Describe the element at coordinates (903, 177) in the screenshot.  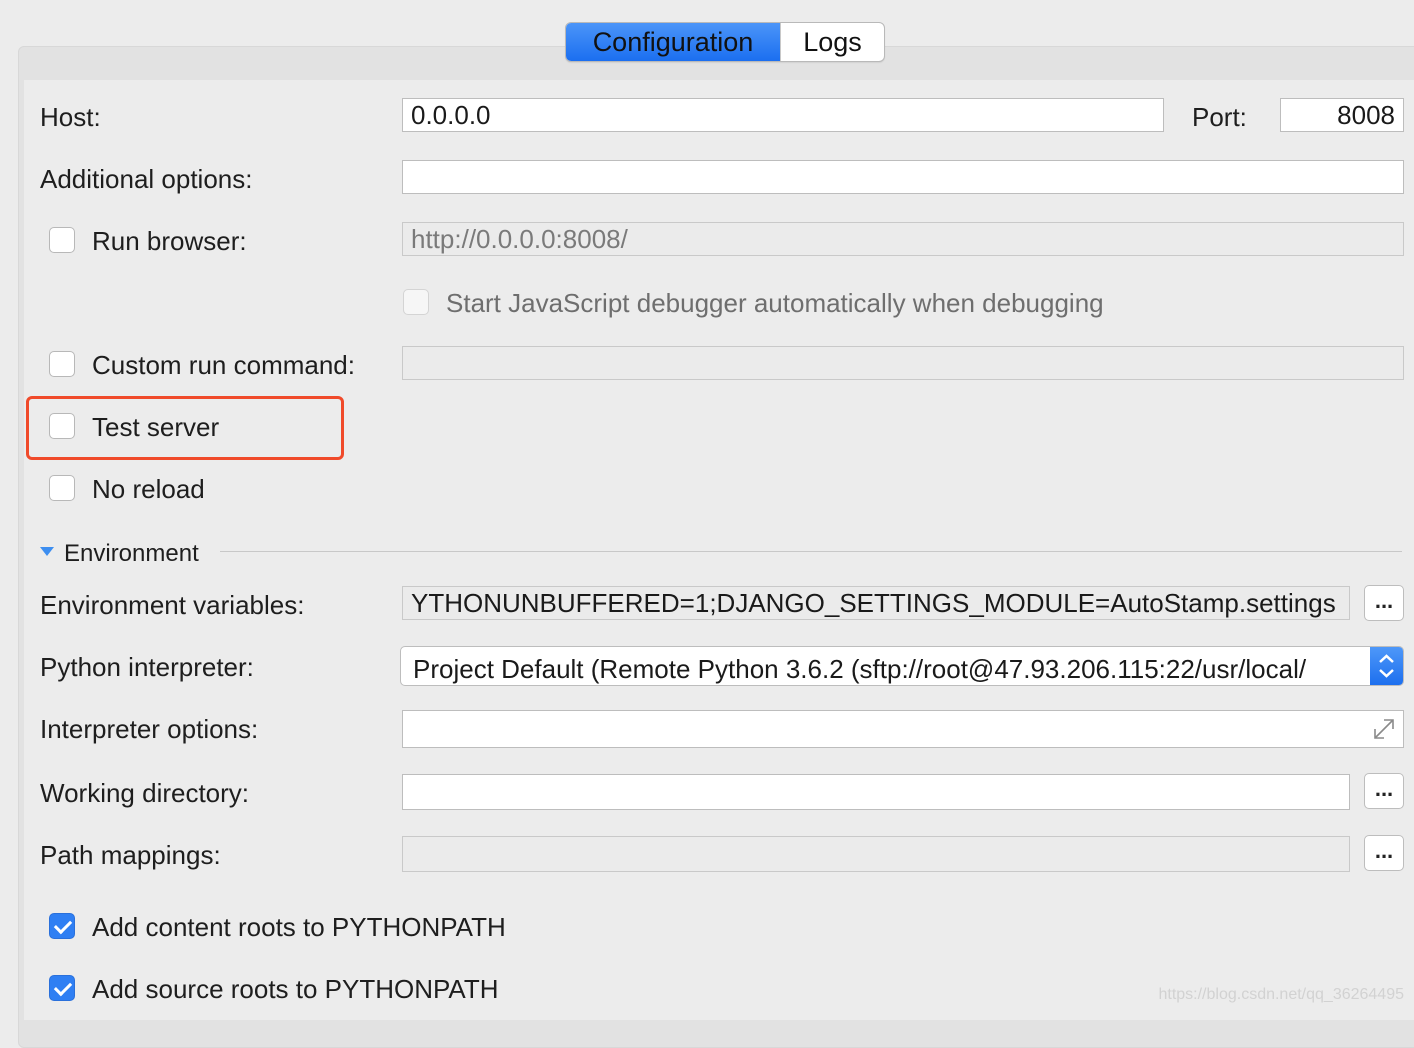
I see `additional-options-input` at that location.